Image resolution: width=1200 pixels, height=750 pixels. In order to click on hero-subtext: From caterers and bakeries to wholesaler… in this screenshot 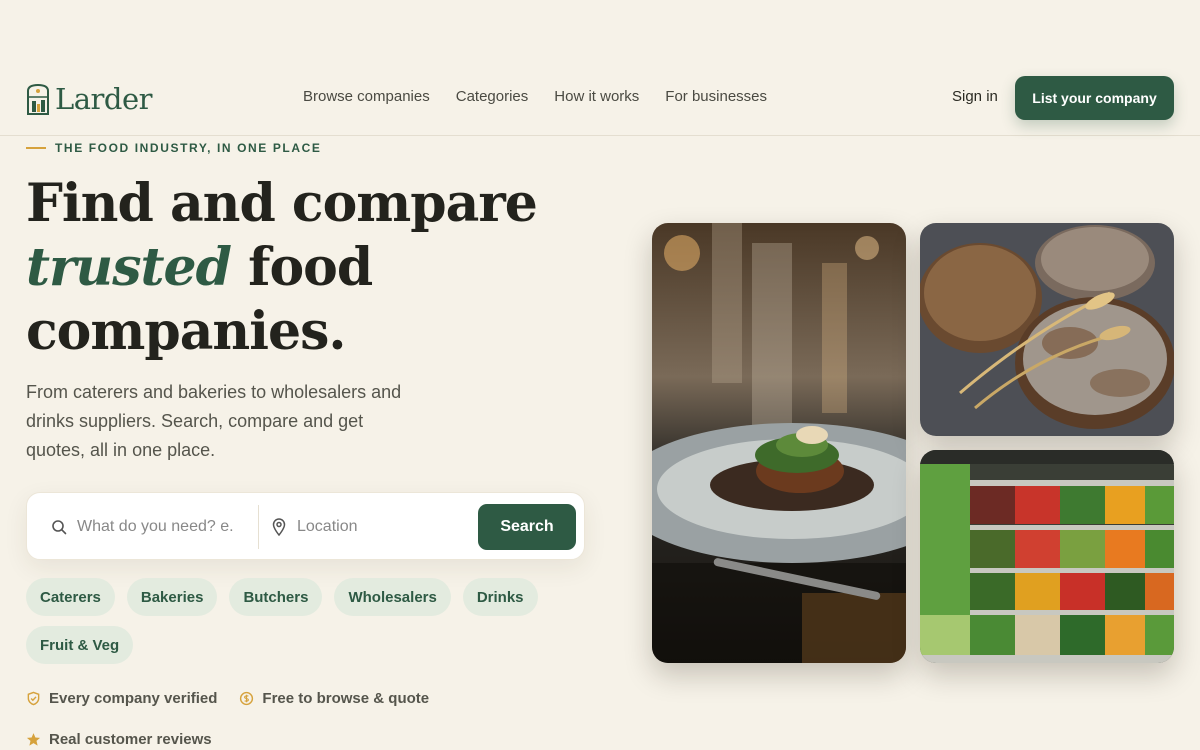, I will do `click(214, 421)`.